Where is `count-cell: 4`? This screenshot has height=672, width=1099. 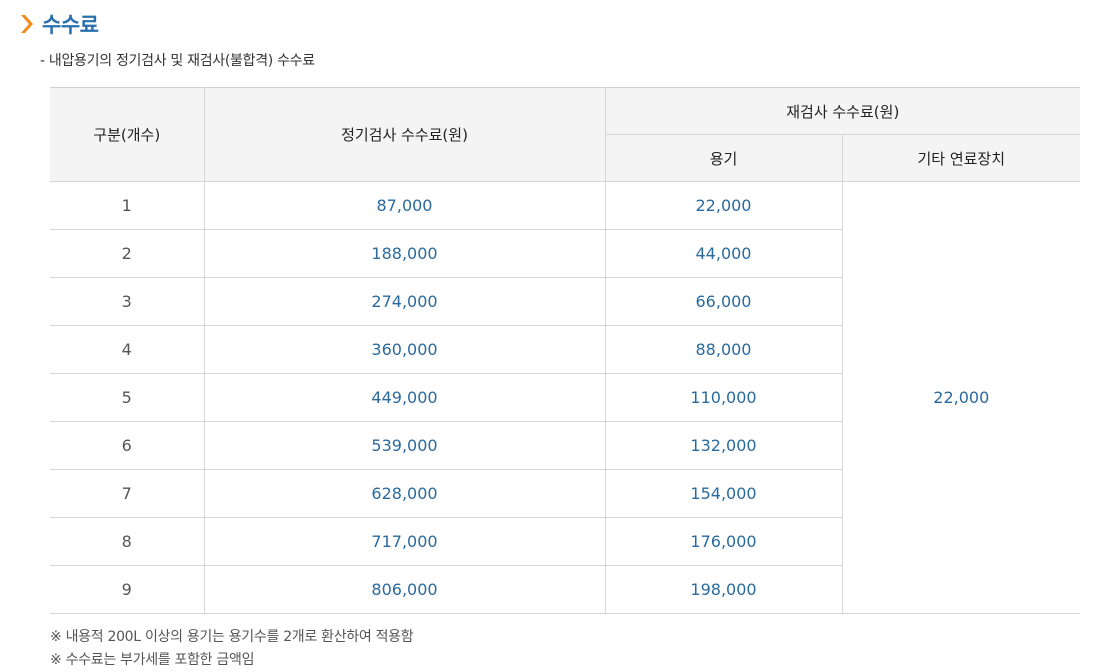
count-cell: 4 is located at coordinates (127, 349).